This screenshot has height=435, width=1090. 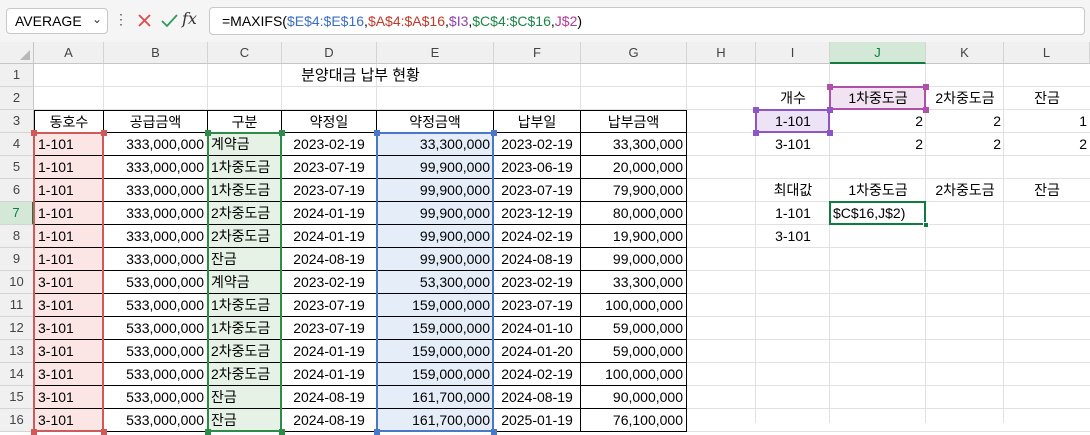 What do you see at coordinates (965, 98) in the screenshot?
I see `count-header: 2차중도금` at bounding box center [965, 98].